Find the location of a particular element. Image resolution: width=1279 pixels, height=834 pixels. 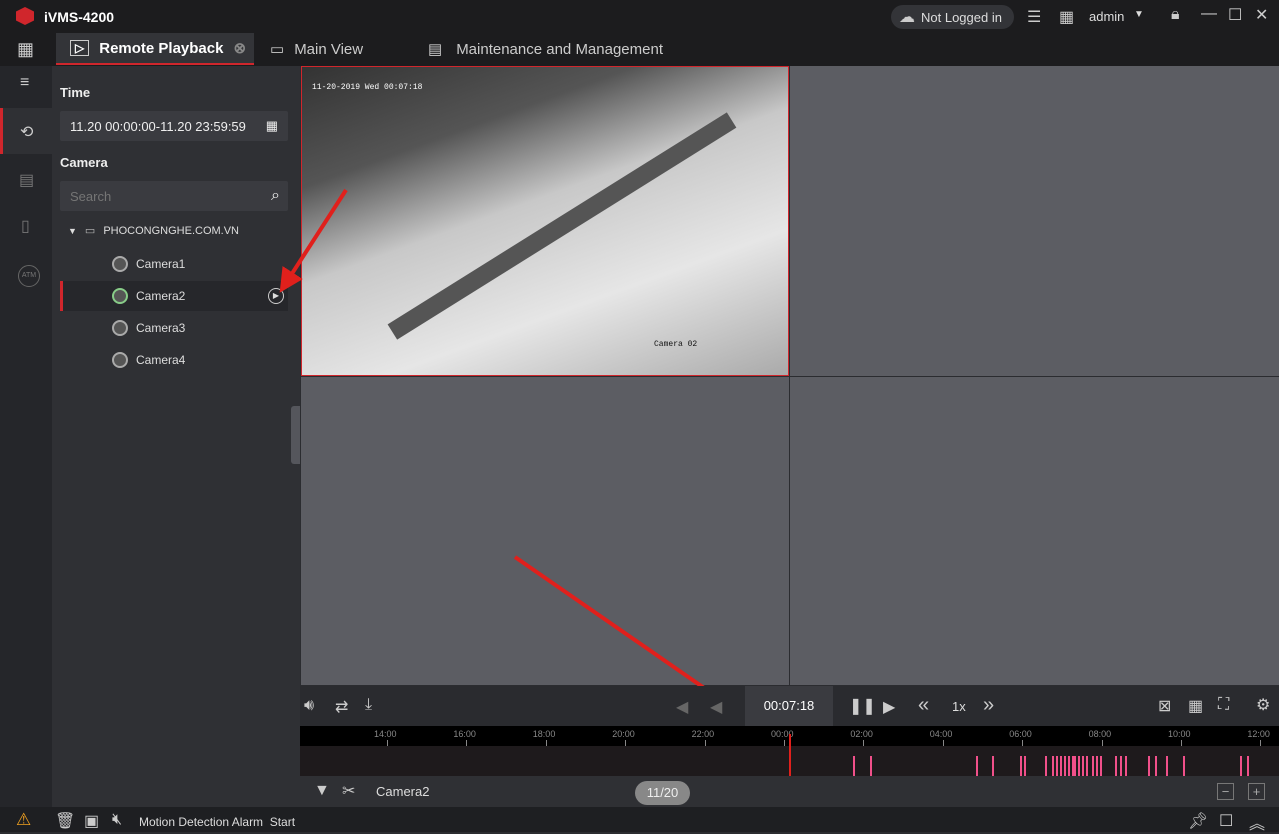

current-time: 00:07:18 is located at coordinates (789, 706).